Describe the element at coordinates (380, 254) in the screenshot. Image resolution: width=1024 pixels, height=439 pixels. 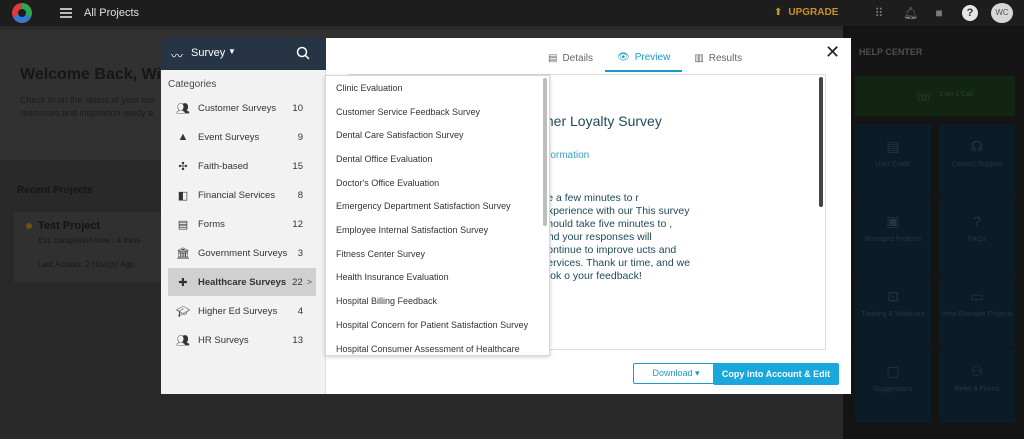
I see `list-item: Fitness Center Survey` at that location.